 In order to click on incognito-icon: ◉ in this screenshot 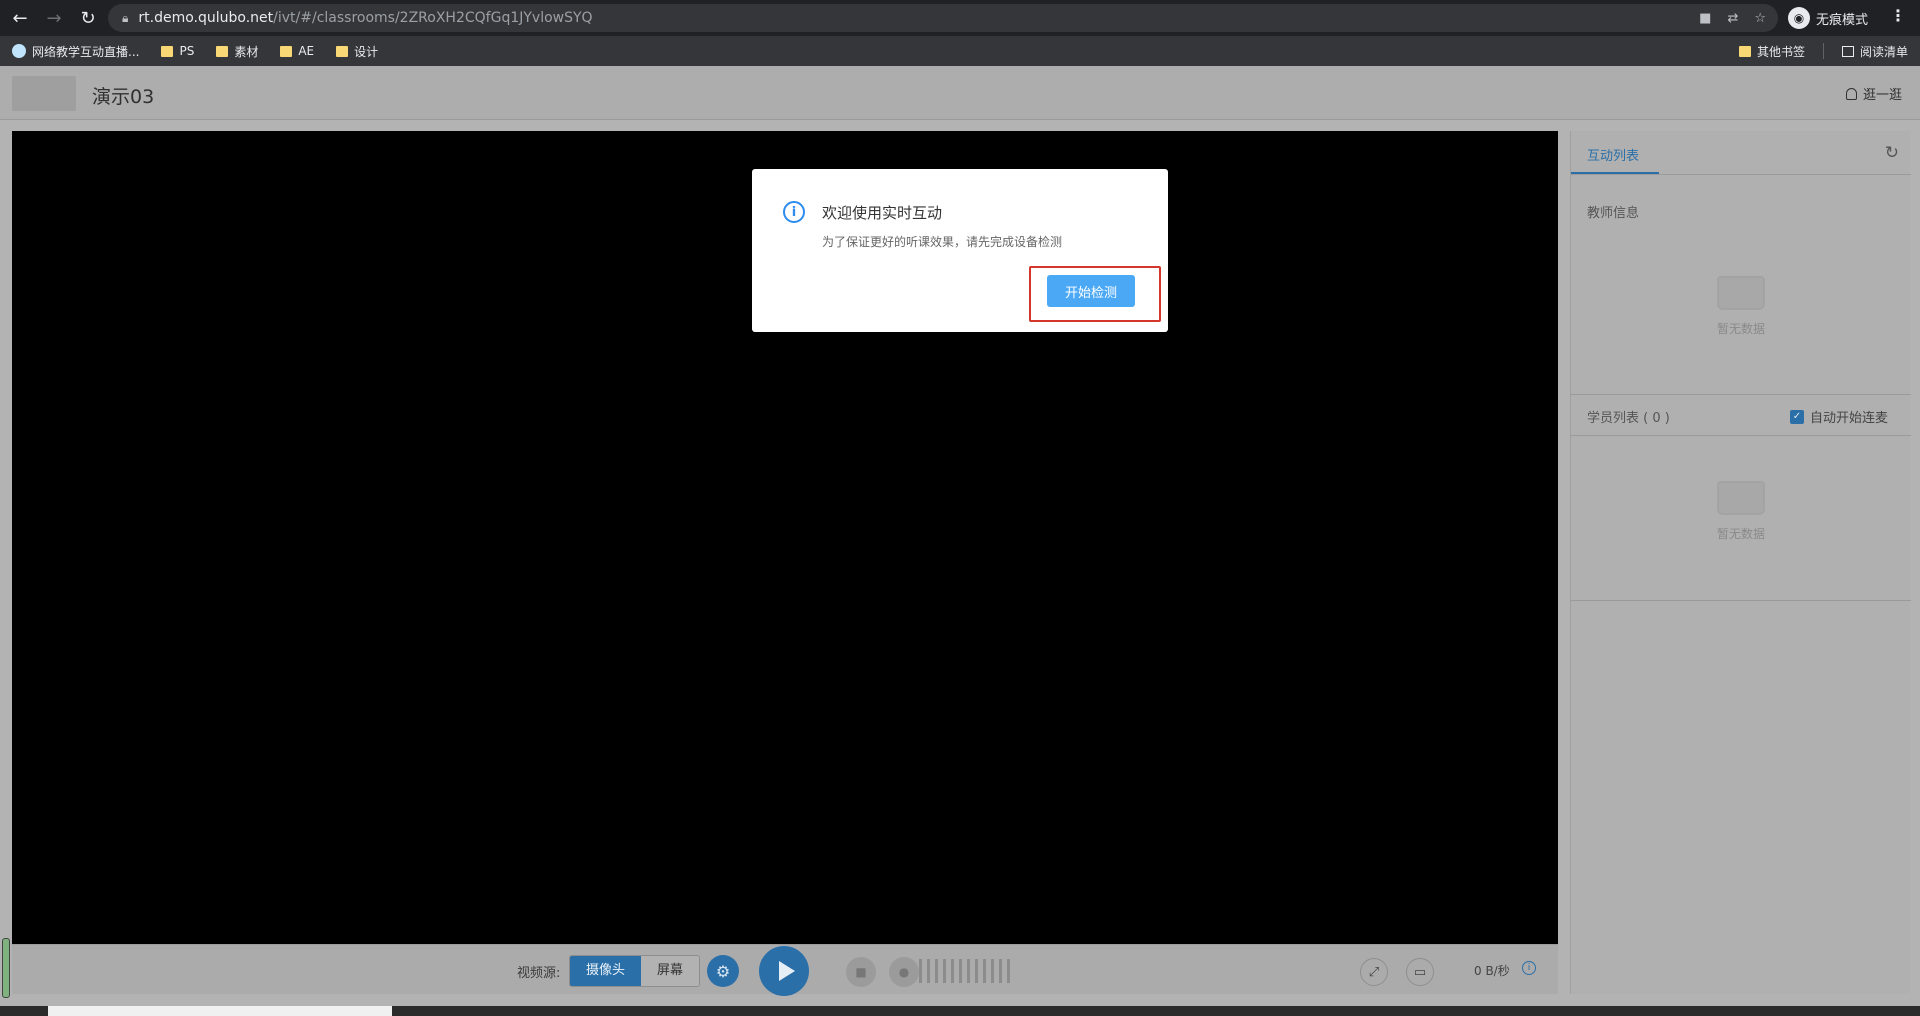, I will do `click(1799, 18)`.